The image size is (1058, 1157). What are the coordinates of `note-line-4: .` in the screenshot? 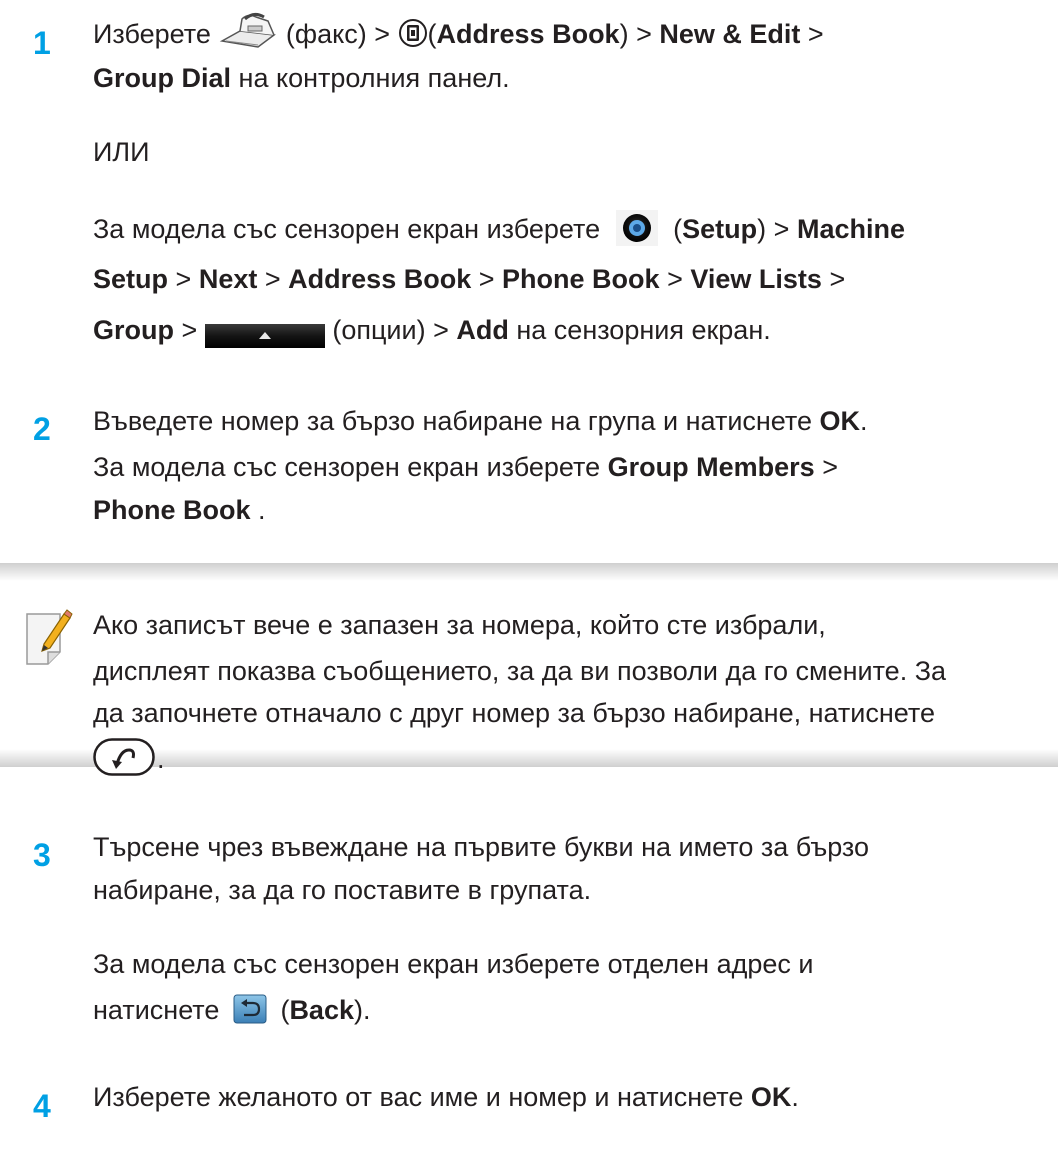 It's located at (568, 759).